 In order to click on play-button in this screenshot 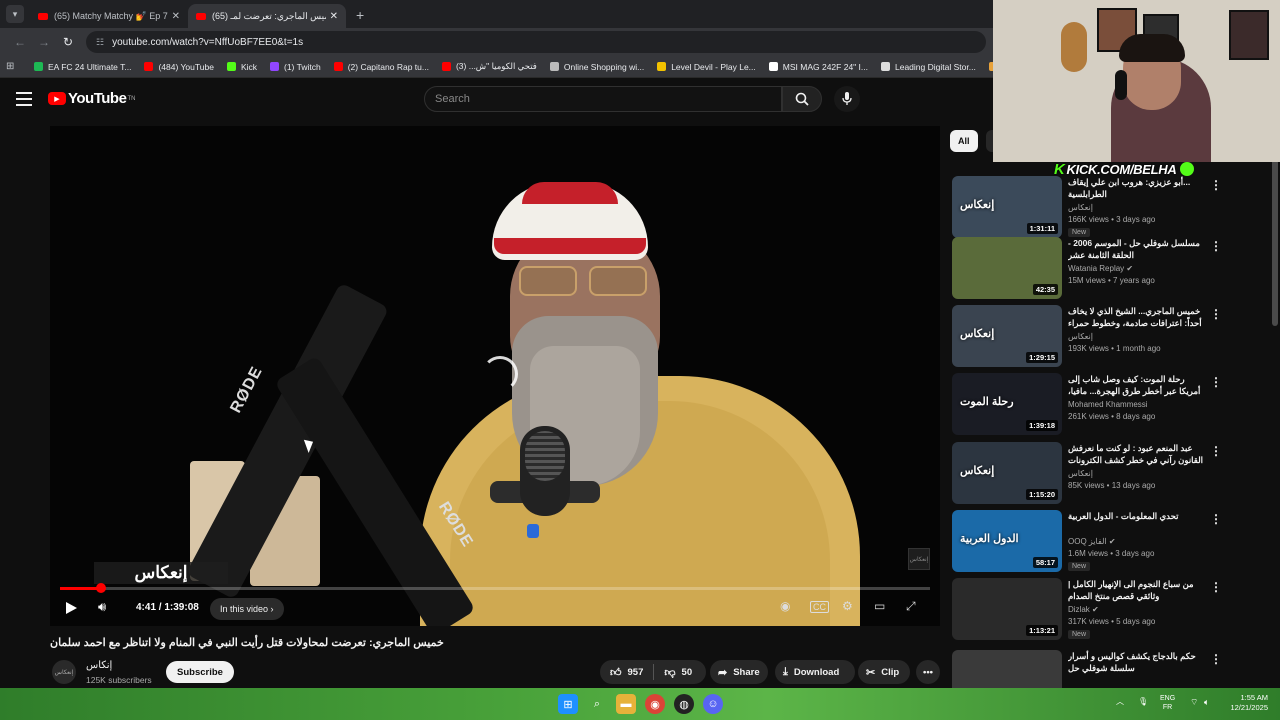, I will do `click(71, 608)`.